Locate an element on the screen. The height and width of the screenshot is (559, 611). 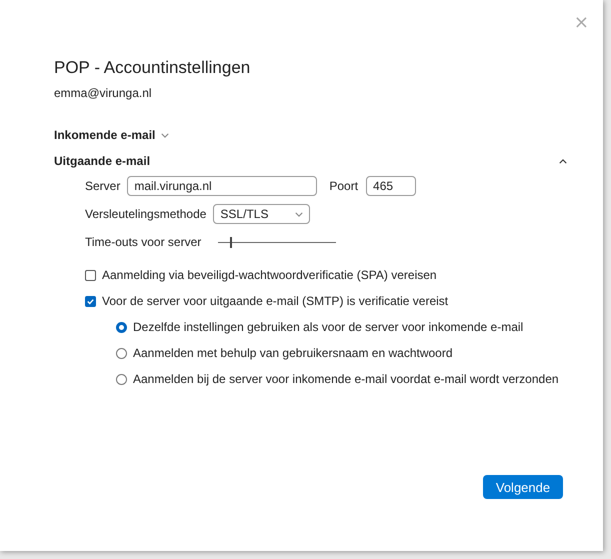
next-button: Volgende is located at coordinates (523, 487).